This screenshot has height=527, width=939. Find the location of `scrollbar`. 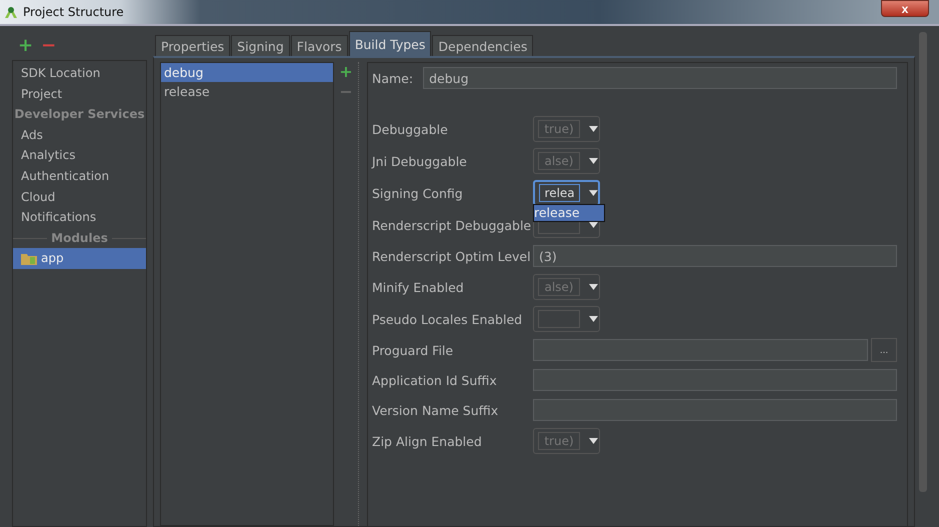

scrollbar is located at coordinates (923, 262).